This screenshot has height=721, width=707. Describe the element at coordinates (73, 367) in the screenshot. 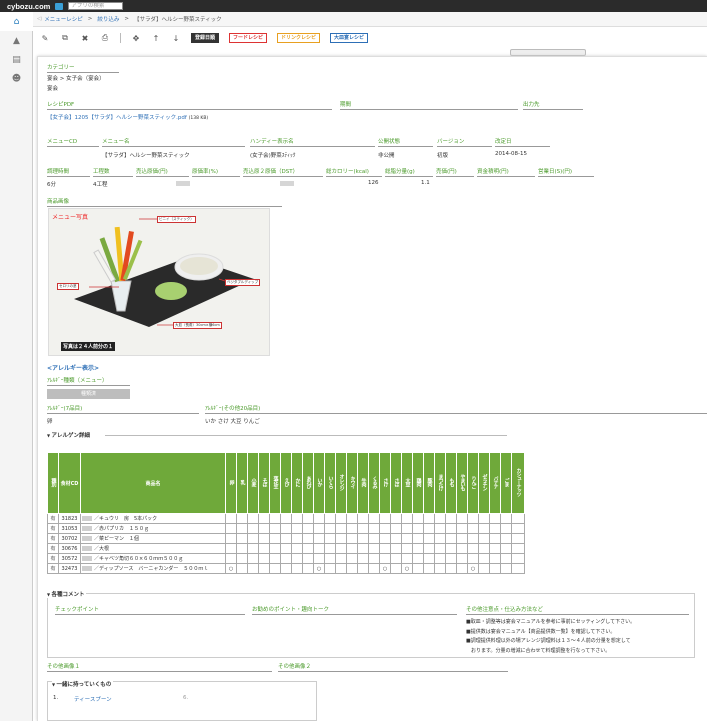

I see `allergy-show-link: <アレルギー表示>` at that location.